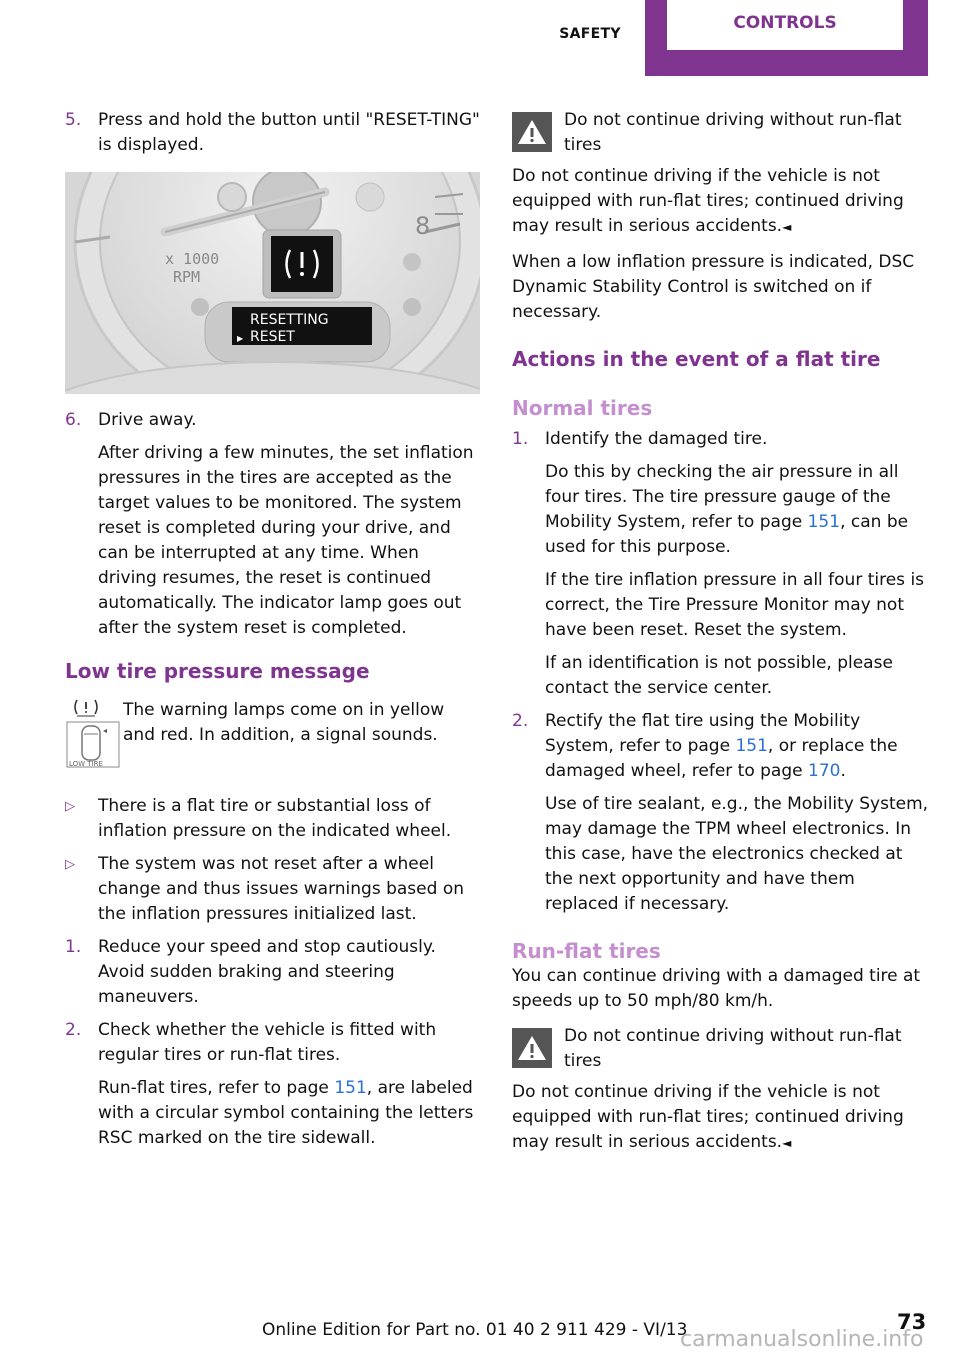  I want to click on tab-controls: CONTROLS, so click(786, 38).